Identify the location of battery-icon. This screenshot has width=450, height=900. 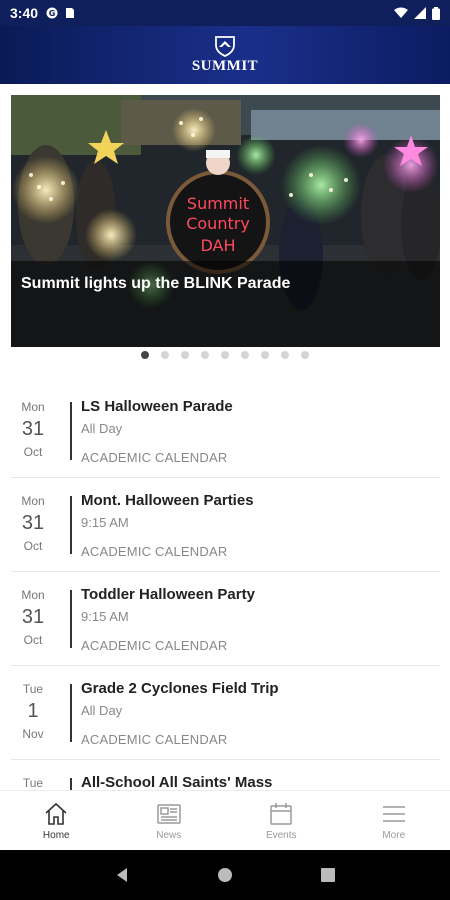
(436, 13).